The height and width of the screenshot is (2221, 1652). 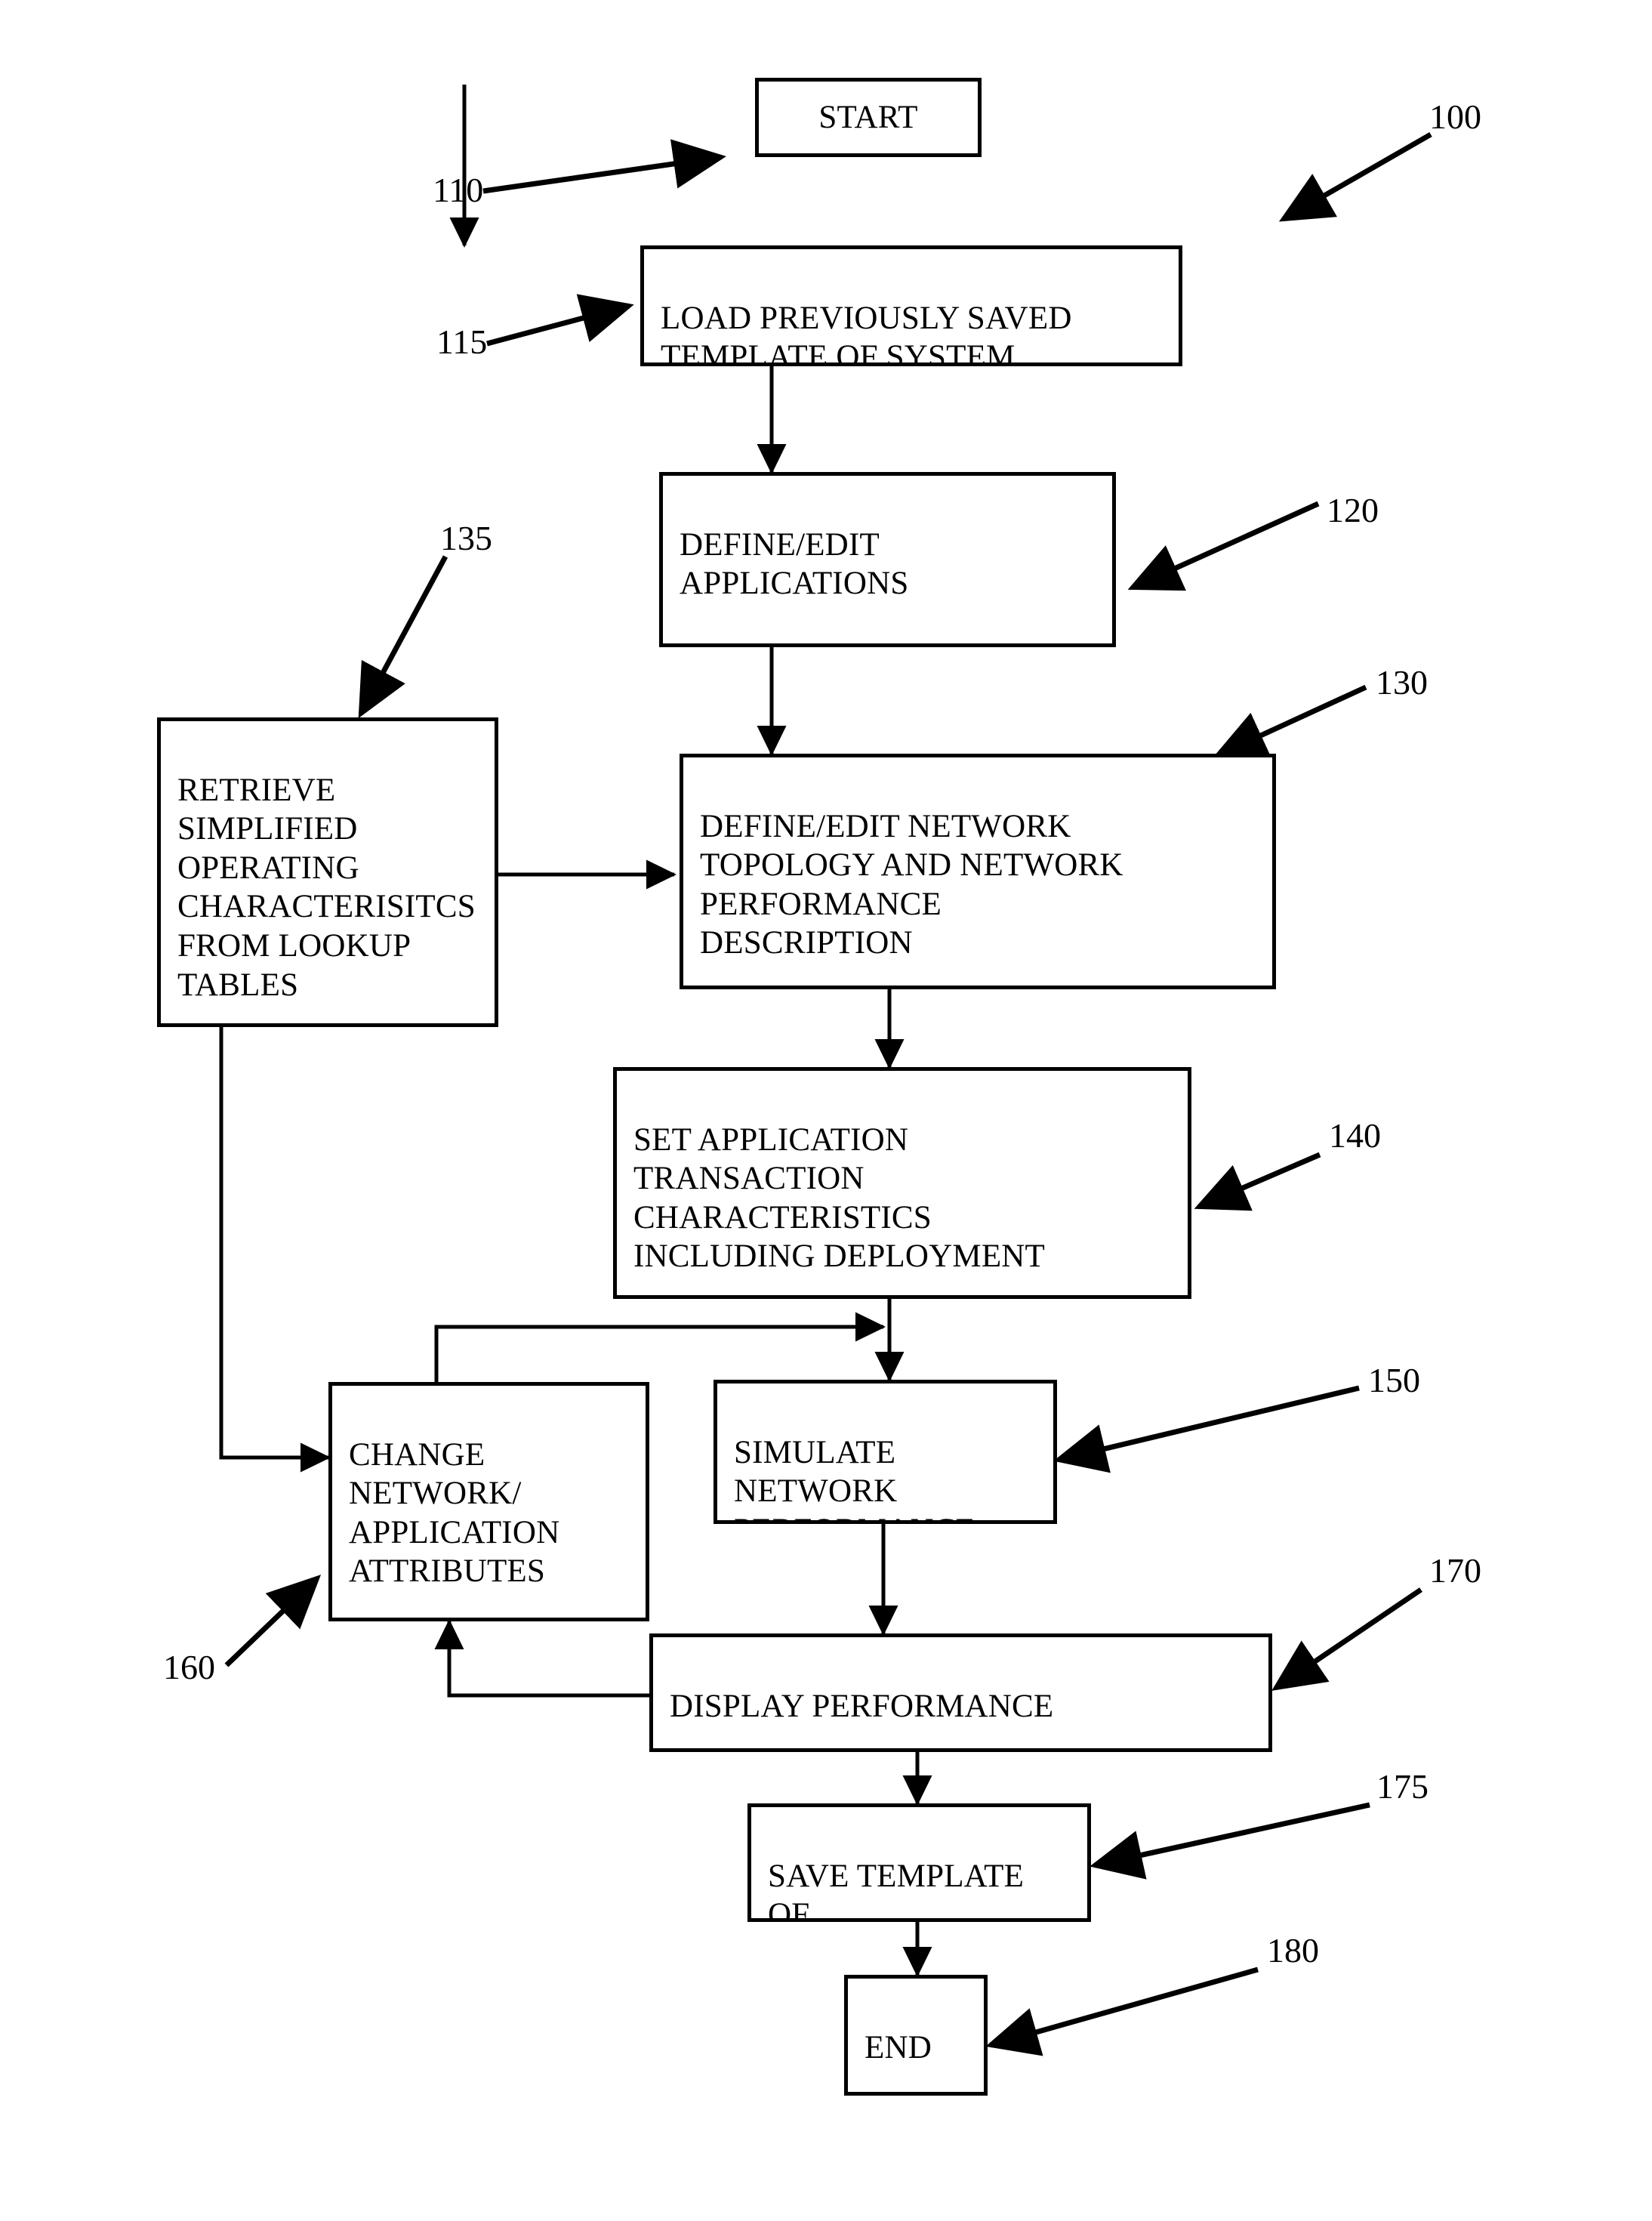 What do you see at coordinates (1402, 1786) in the screenshot?
I see `ref-label-175: 175` at bounding box center [1402, 1786].